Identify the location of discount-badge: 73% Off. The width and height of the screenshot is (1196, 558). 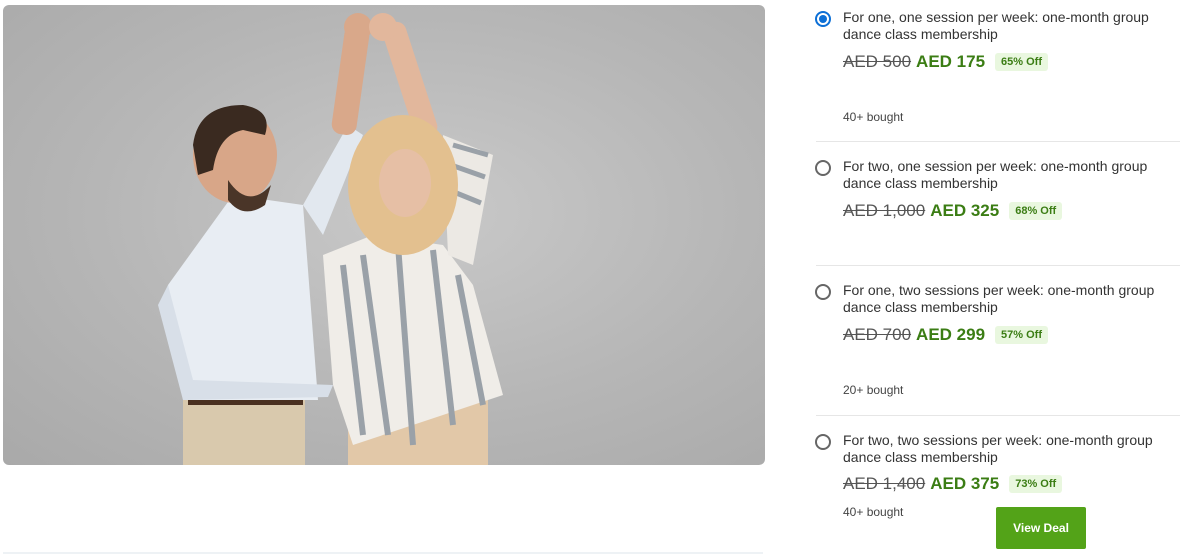
(1036, 484).